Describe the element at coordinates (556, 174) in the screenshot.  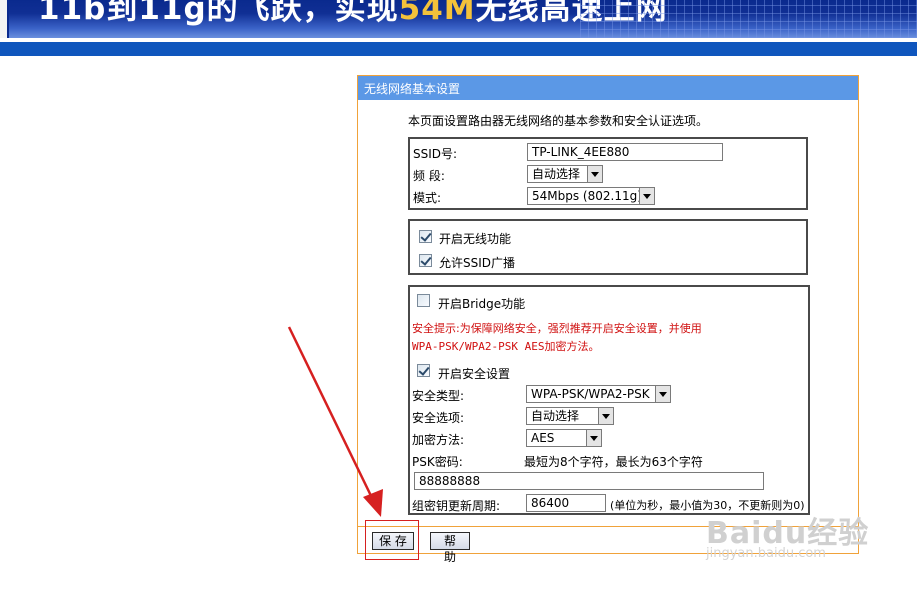
I see `band-select-value: 自动选择` at that location.